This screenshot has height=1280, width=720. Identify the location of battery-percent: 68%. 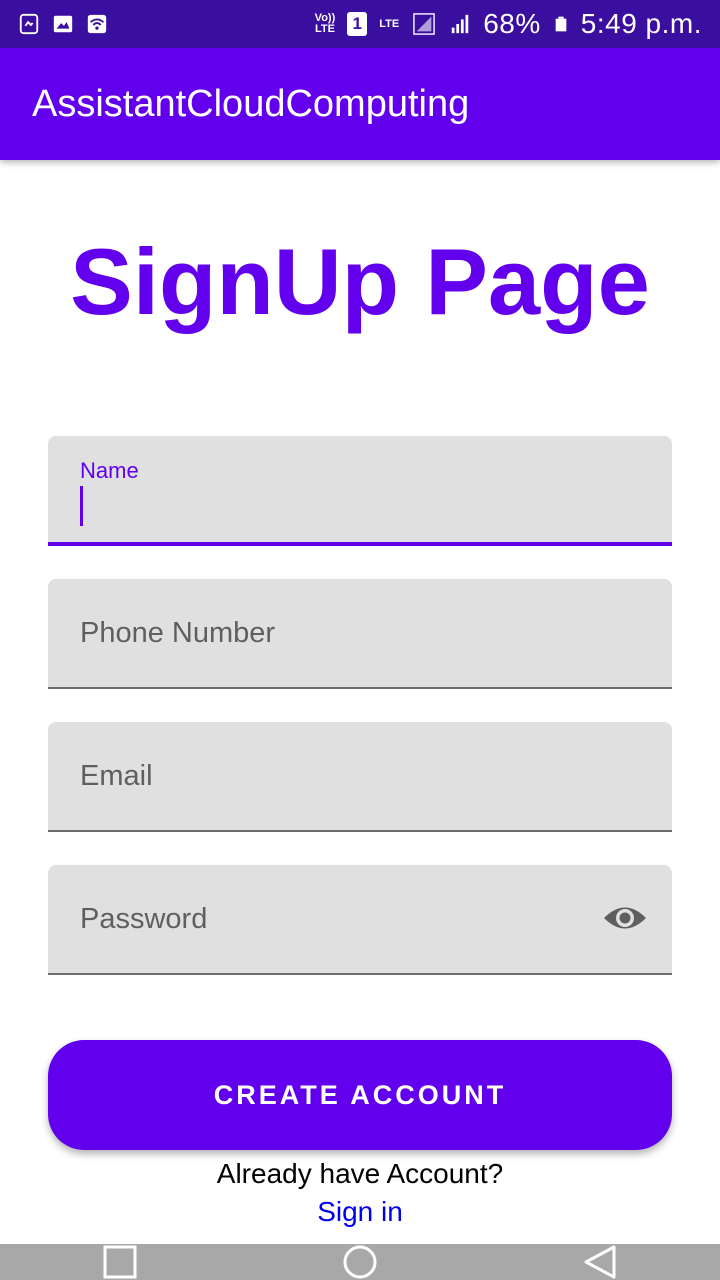
(512, 23).